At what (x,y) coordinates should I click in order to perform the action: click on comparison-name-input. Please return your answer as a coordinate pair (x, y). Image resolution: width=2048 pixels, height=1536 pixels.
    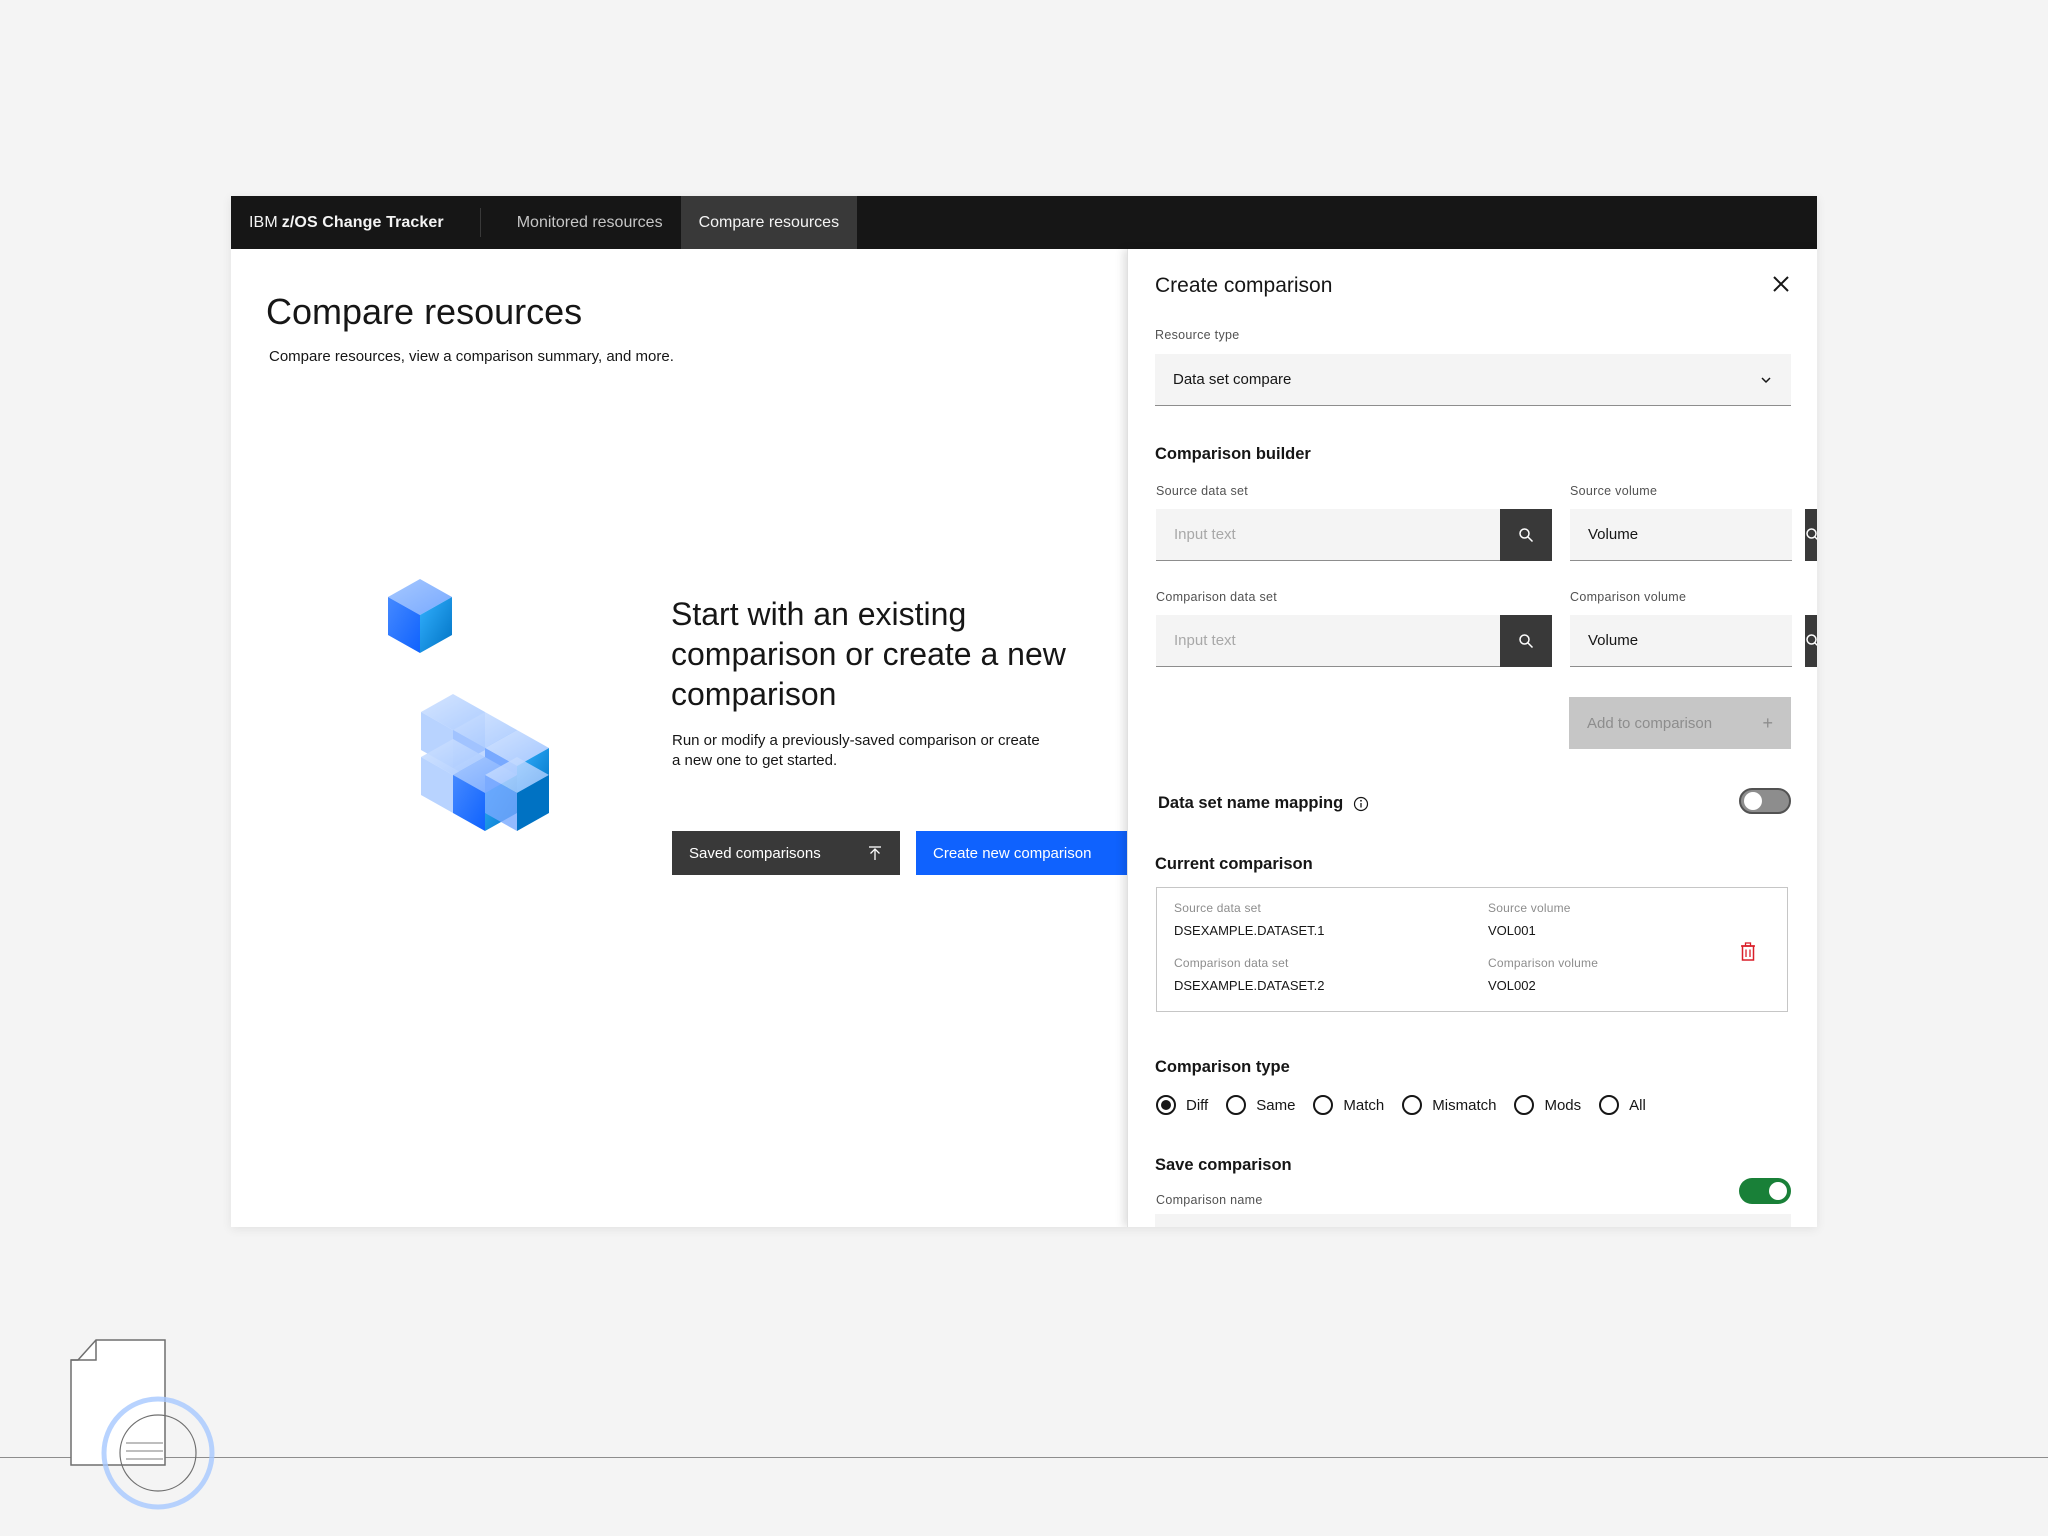
    Looking at the image, I should click on (1473, 1220).